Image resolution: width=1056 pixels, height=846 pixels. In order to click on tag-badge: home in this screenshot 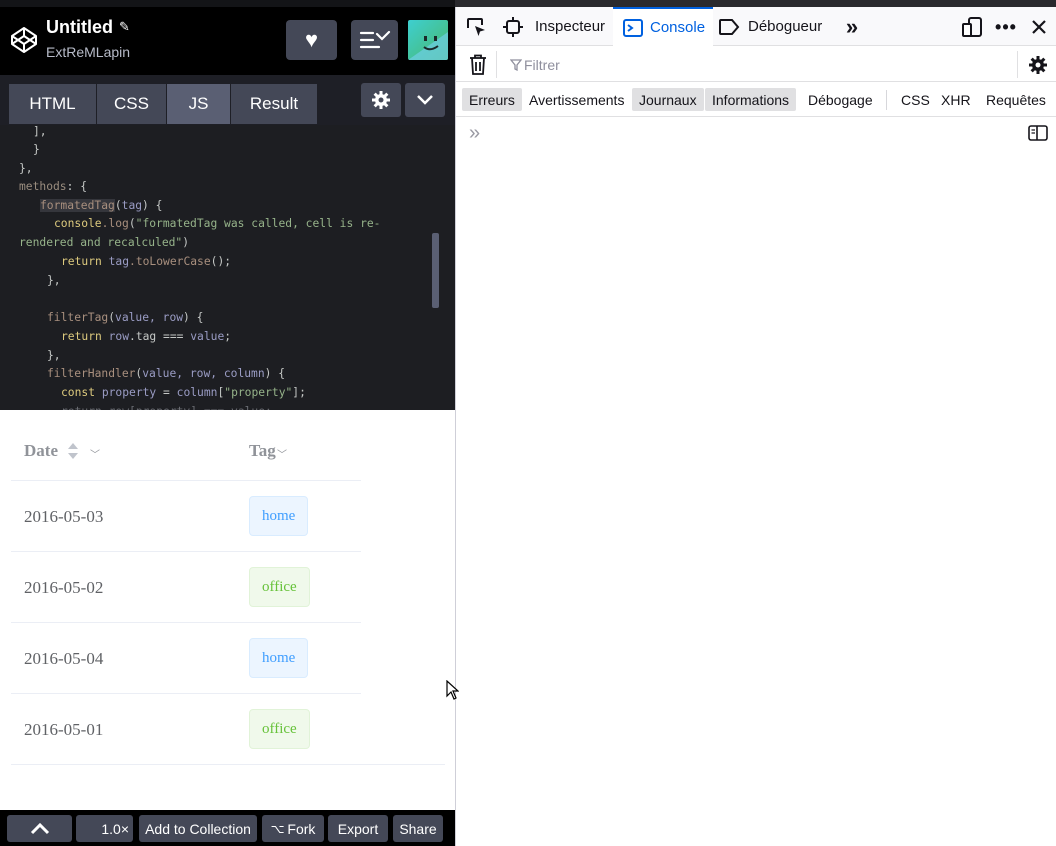, I will do `click(279, 516)`.